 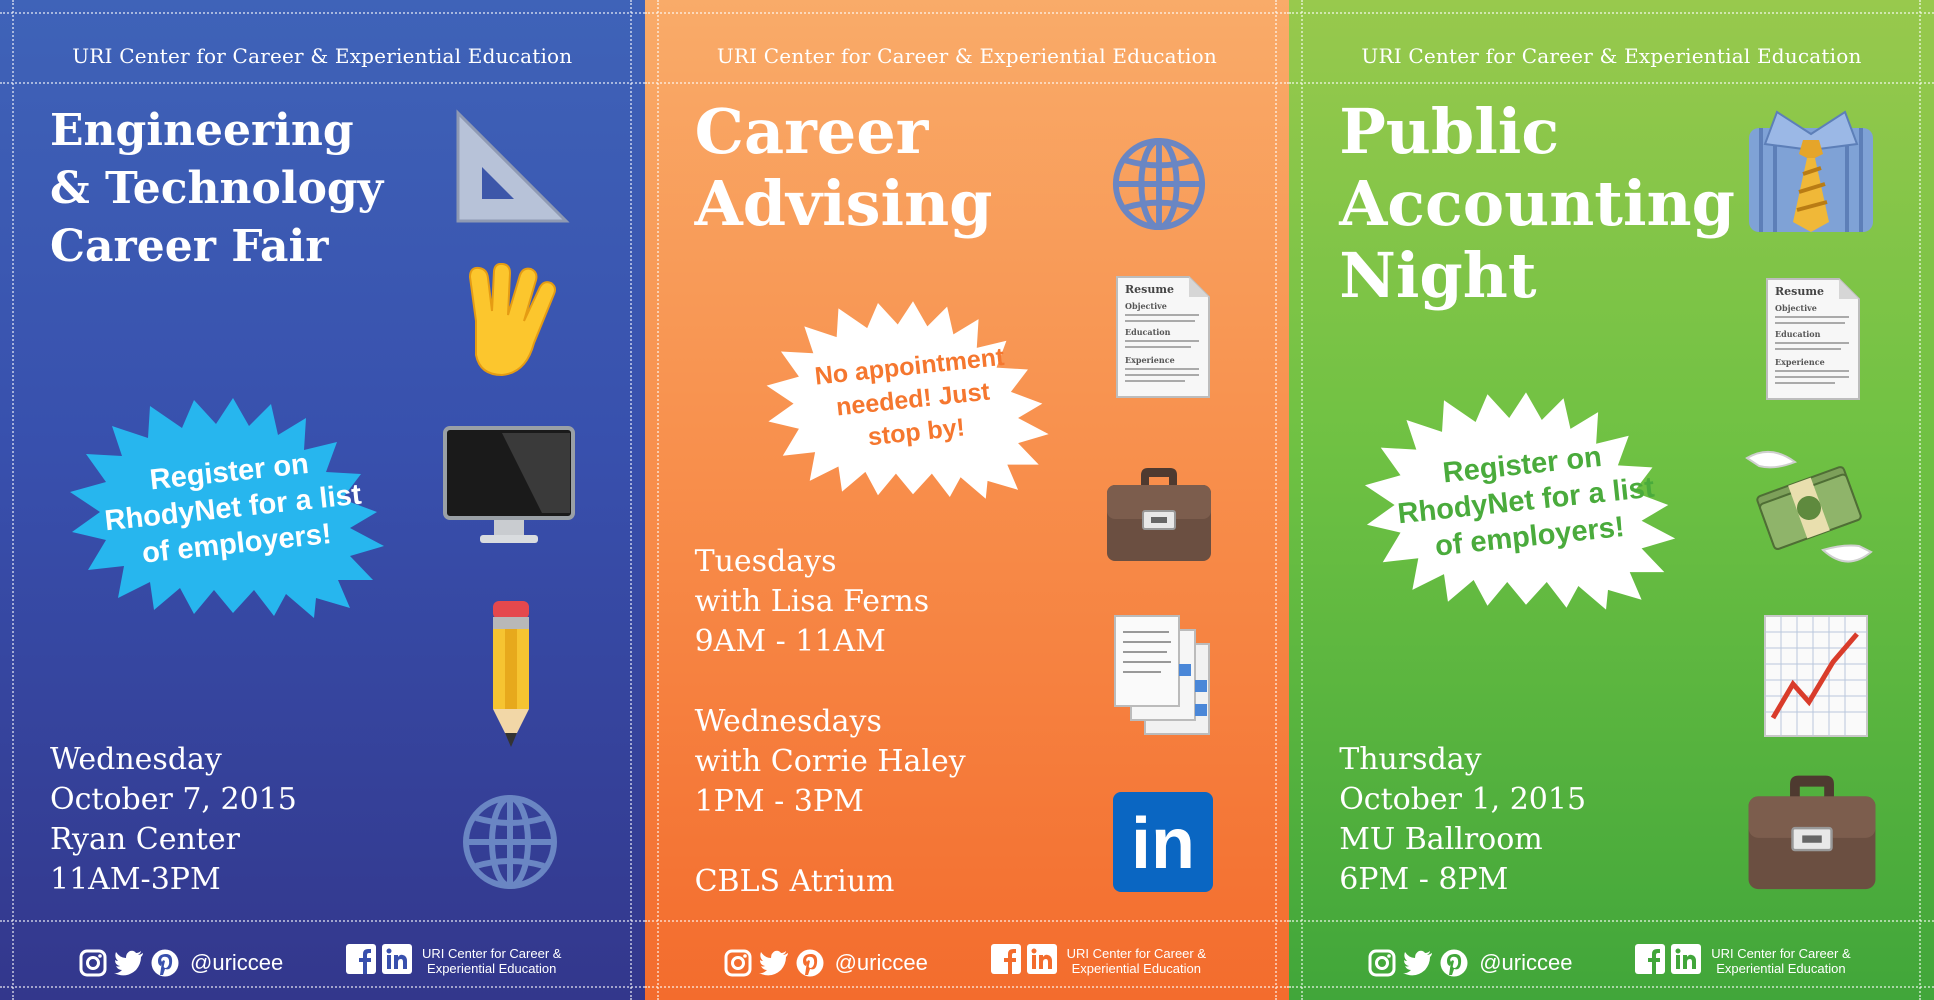 I want to click on title-line: Night, so click(x=1438, y=275).